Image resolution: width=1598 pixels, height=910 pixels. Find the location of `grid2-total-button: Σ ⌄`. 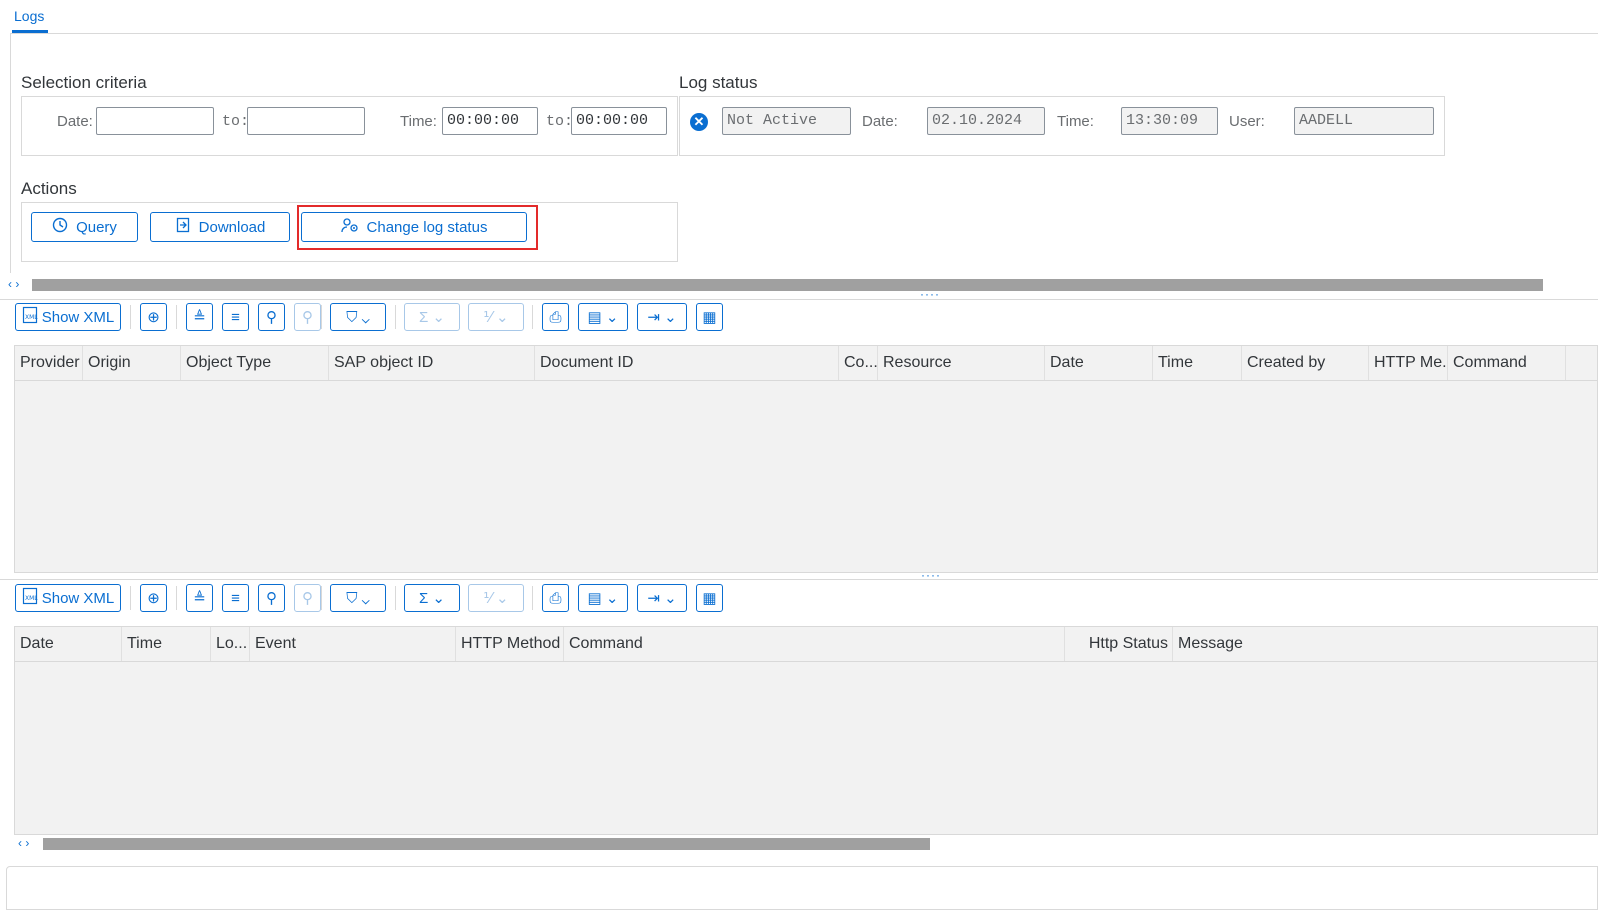

grid2-total-button: Σ ⌄ is located at coordinates (432, 598).